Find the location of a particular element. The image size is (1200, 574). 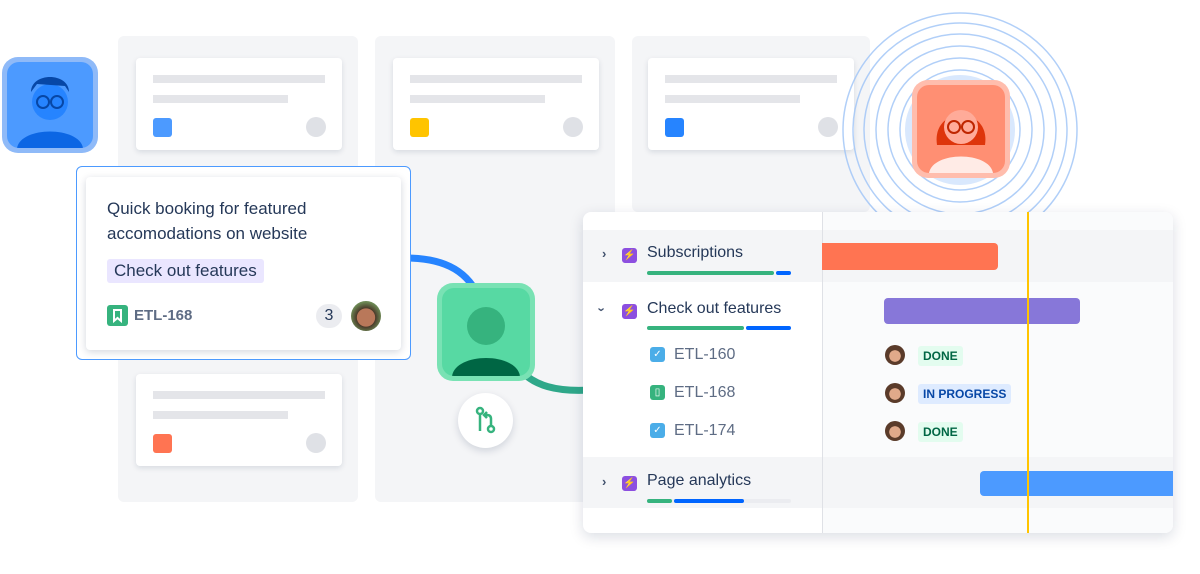

epic-bar-page-analytics is located at coordinates (1076, 483).